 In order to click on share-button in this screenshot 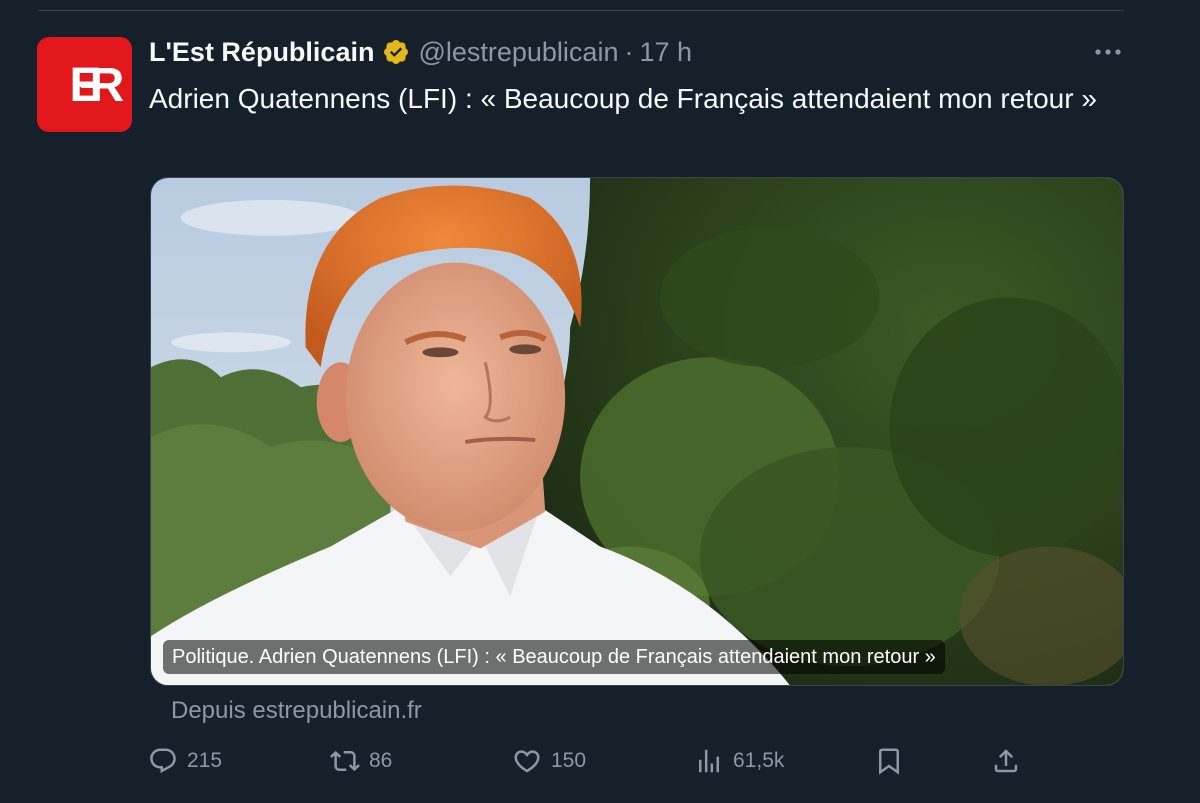, I will do `click(1006, 761)`.